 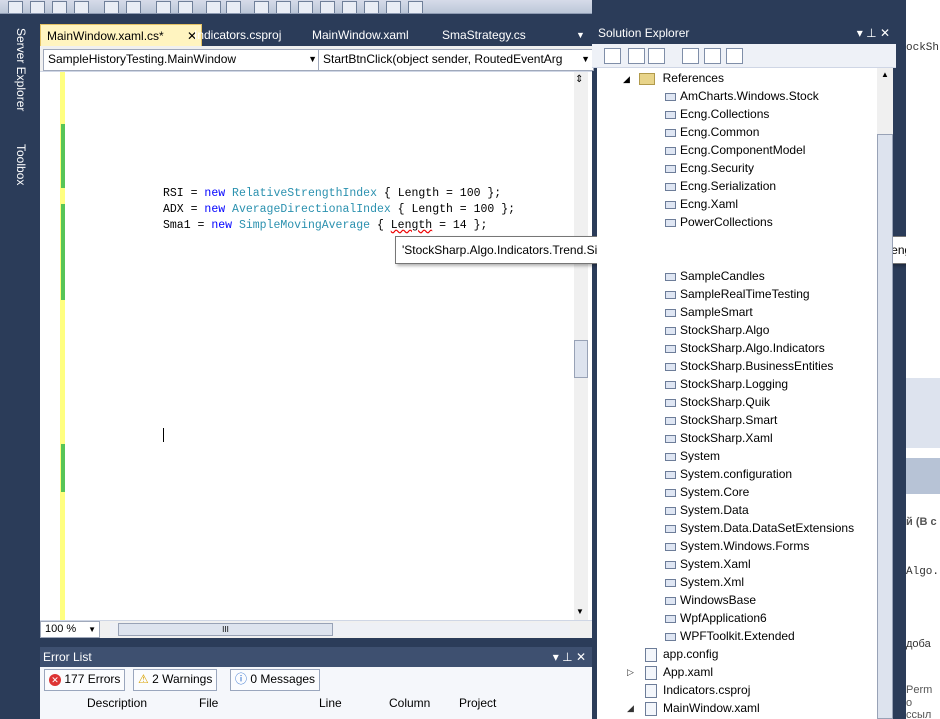 What do you see at coordinates (712, 132) in the screenshot?
I see `tree-node-reference: Ecng.Common` at bounding box center [712, 132].